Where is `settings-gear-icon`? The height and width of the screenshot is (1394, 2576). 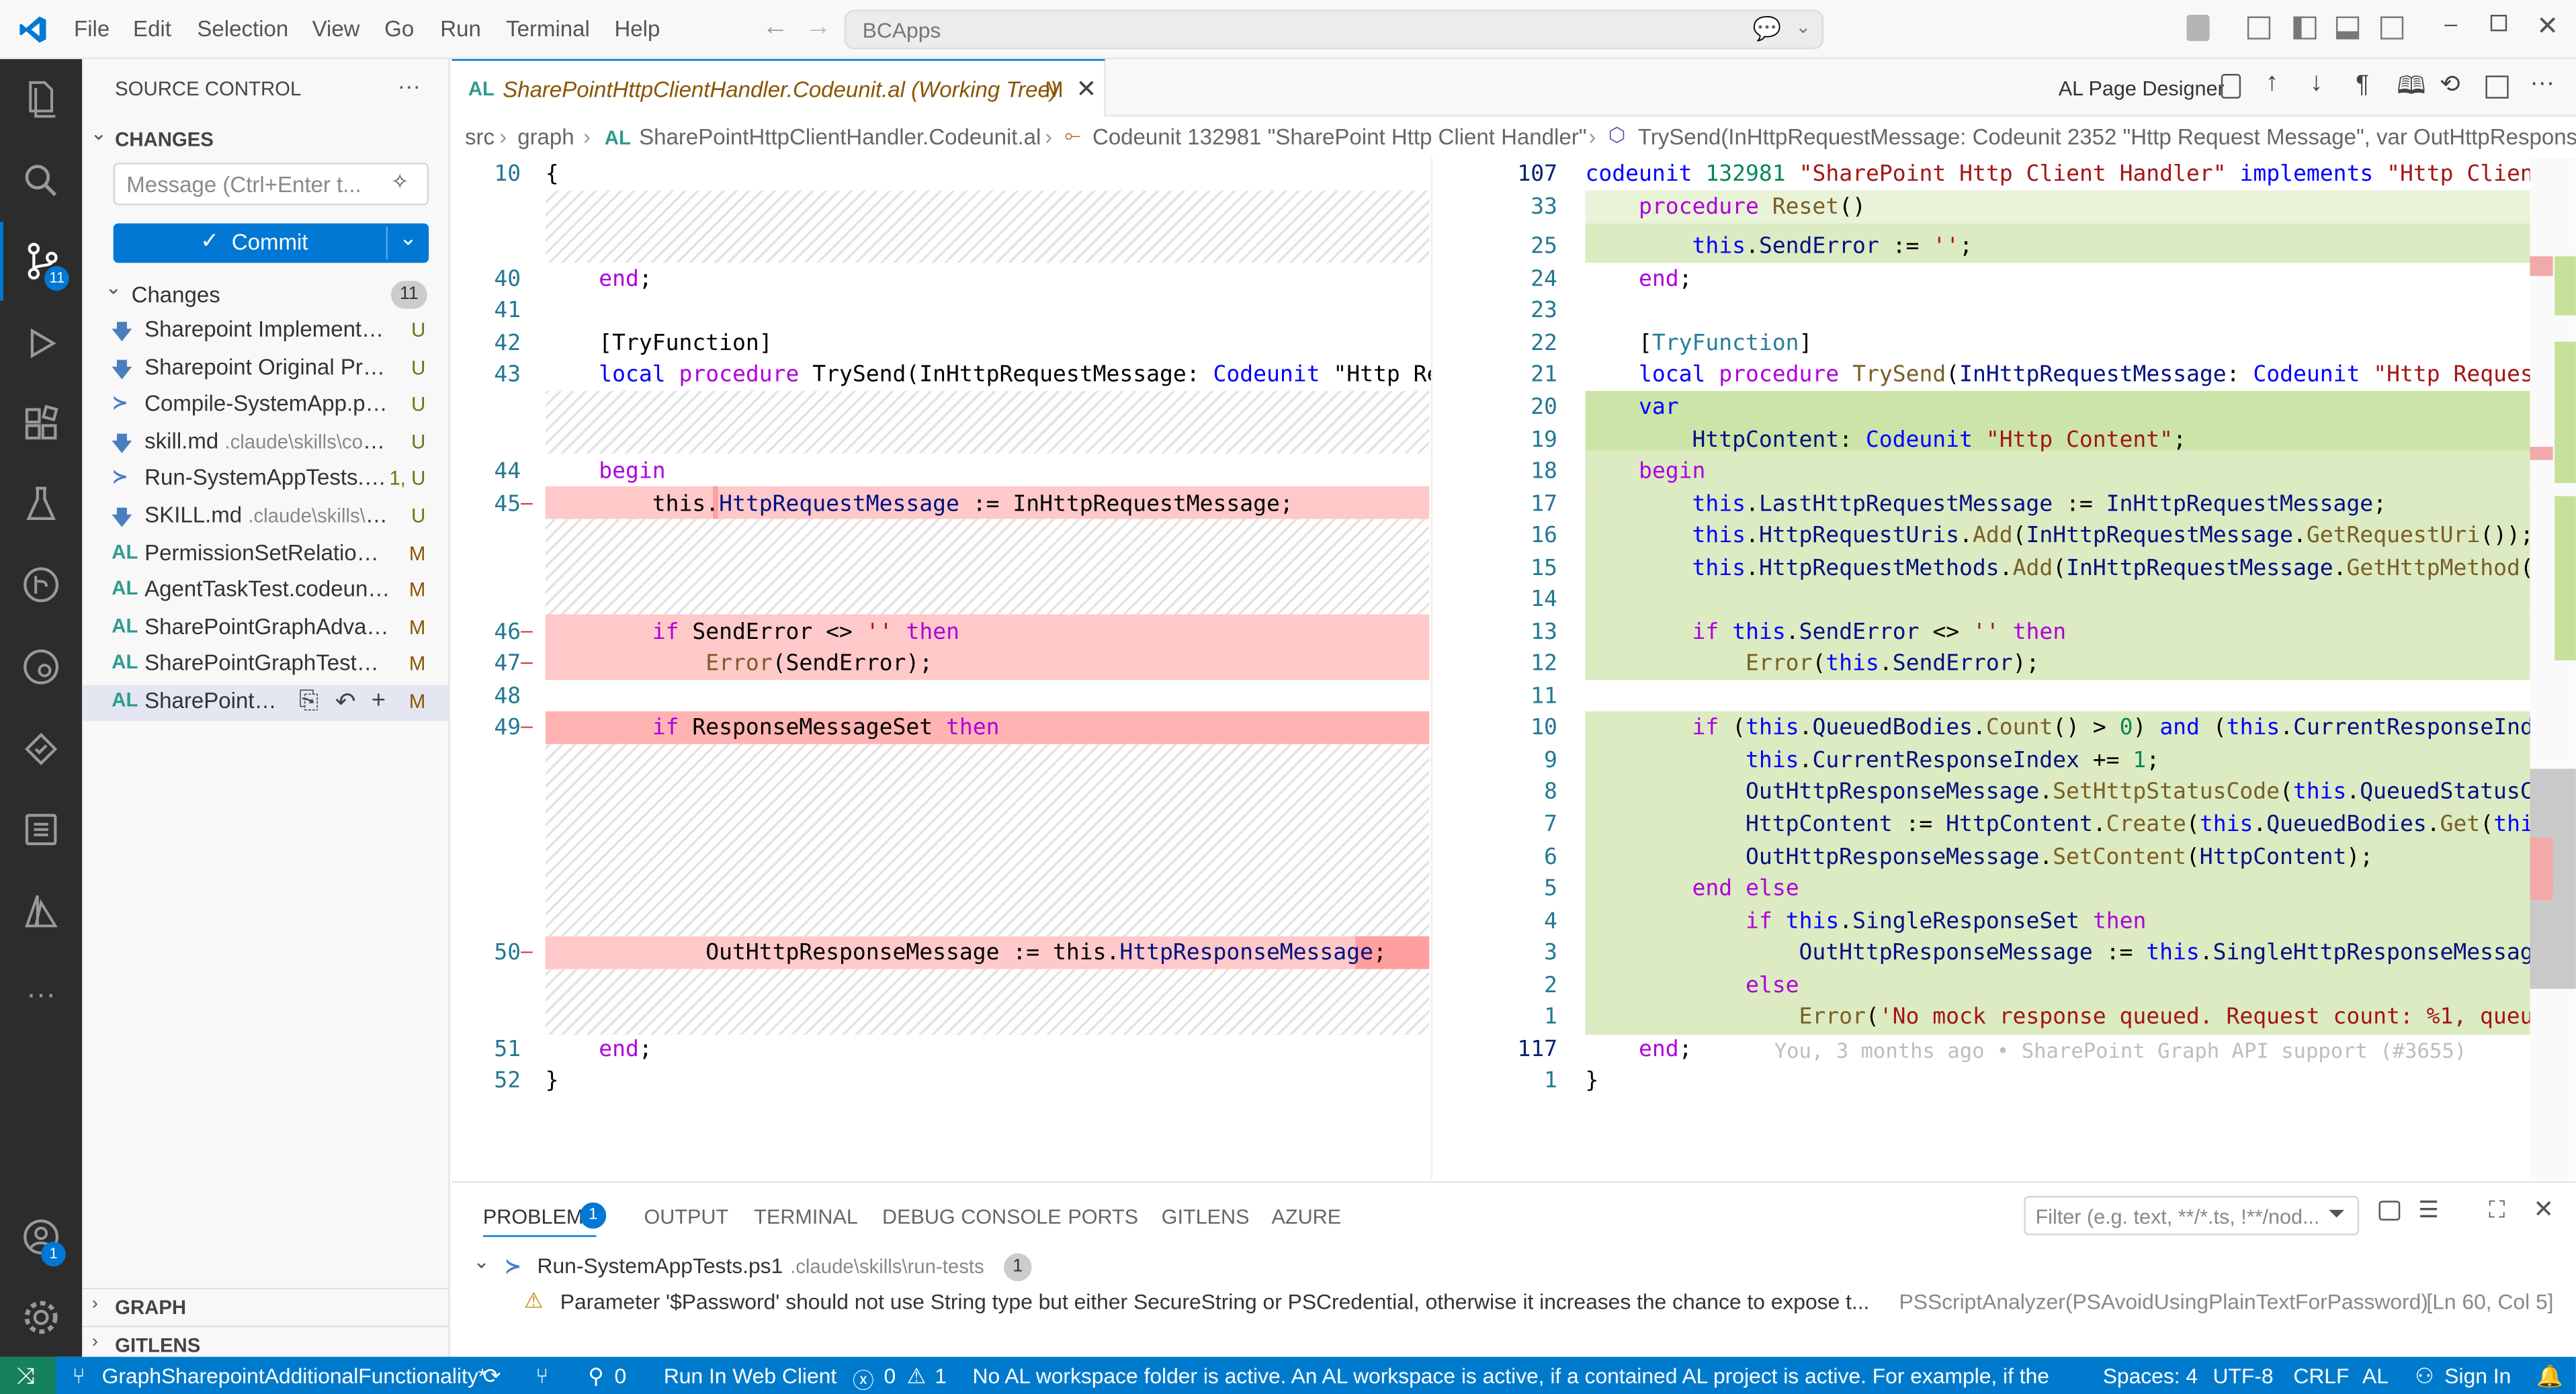 settings-gear-icon is located at coordinates (41, 1317).